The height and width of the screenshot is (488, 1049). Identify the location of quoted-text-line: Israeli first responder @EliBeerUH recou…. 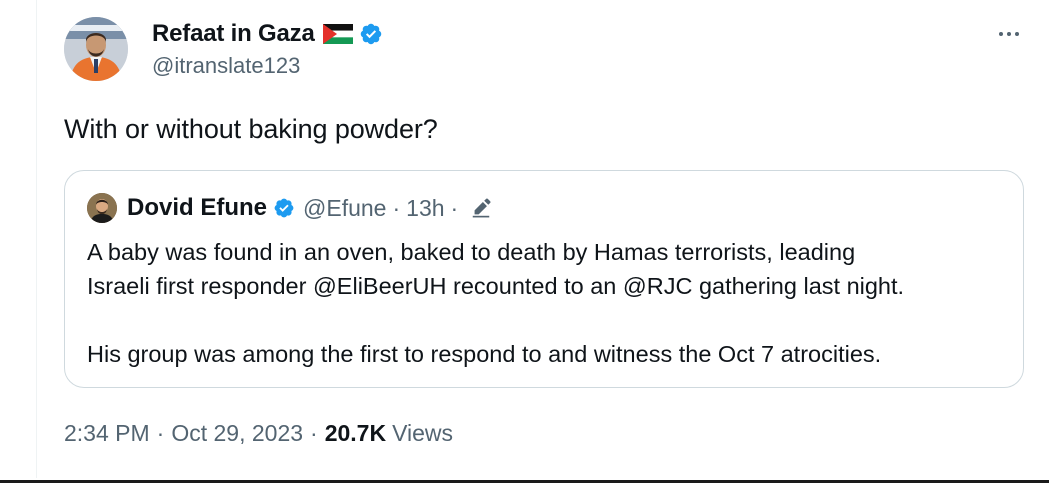
(496, 286).